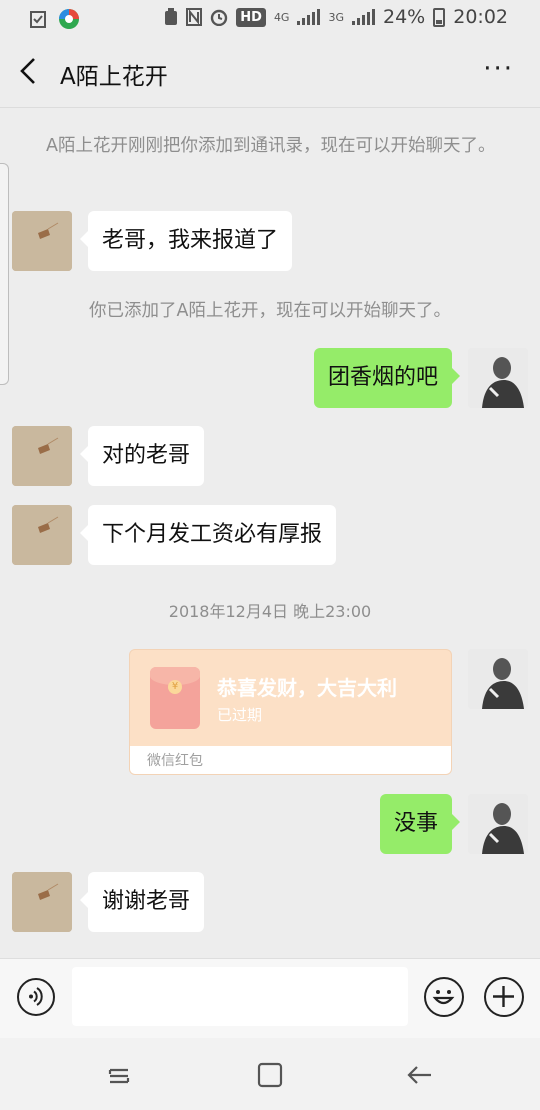 This screenshot has height=1110, width=540. I want to click on red-packet-status: 已过期, so click(240, 715).